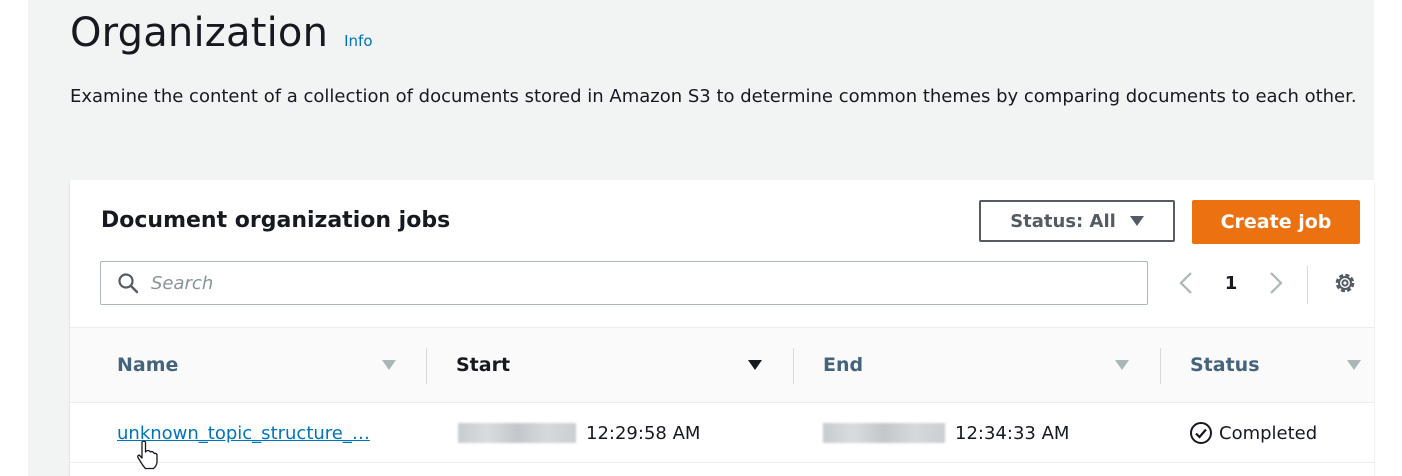  Describe the element at coordinates (276, 220) in the screenshot. I see `panel-title: Document organization jobs` at that location.